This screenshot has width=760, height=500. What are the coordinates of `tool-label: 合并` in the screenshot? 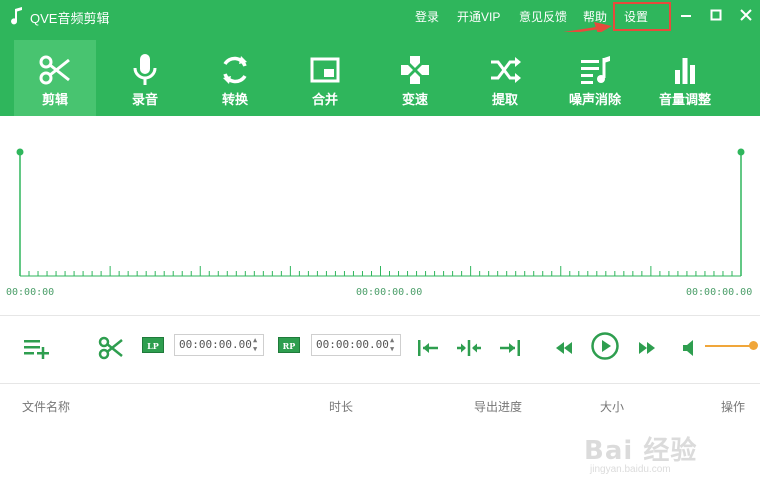 It's located at (324, 99).